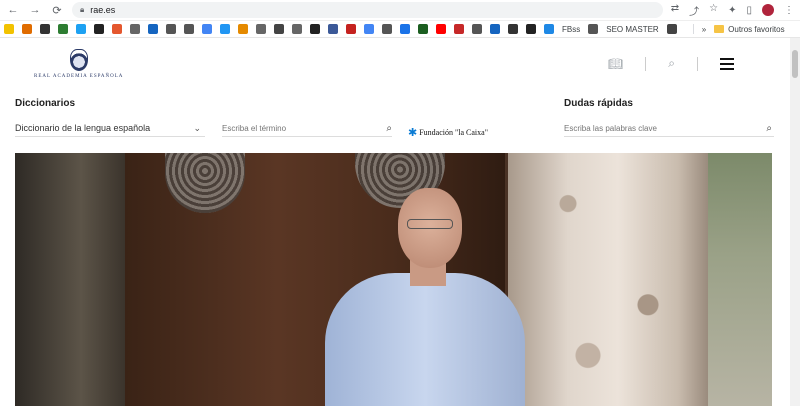 The height and width of the screenshot is (406, 800). I want to click on chevron-down-icon: ⌄, so click(197, 127).